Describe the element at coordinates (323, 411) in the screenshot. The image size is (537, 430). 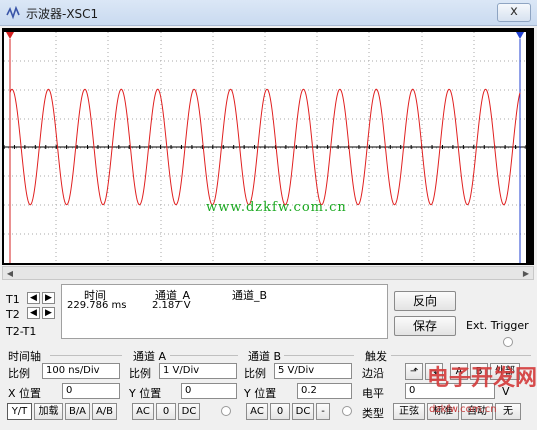
I see `channel-b-minus-button: -` at that location.